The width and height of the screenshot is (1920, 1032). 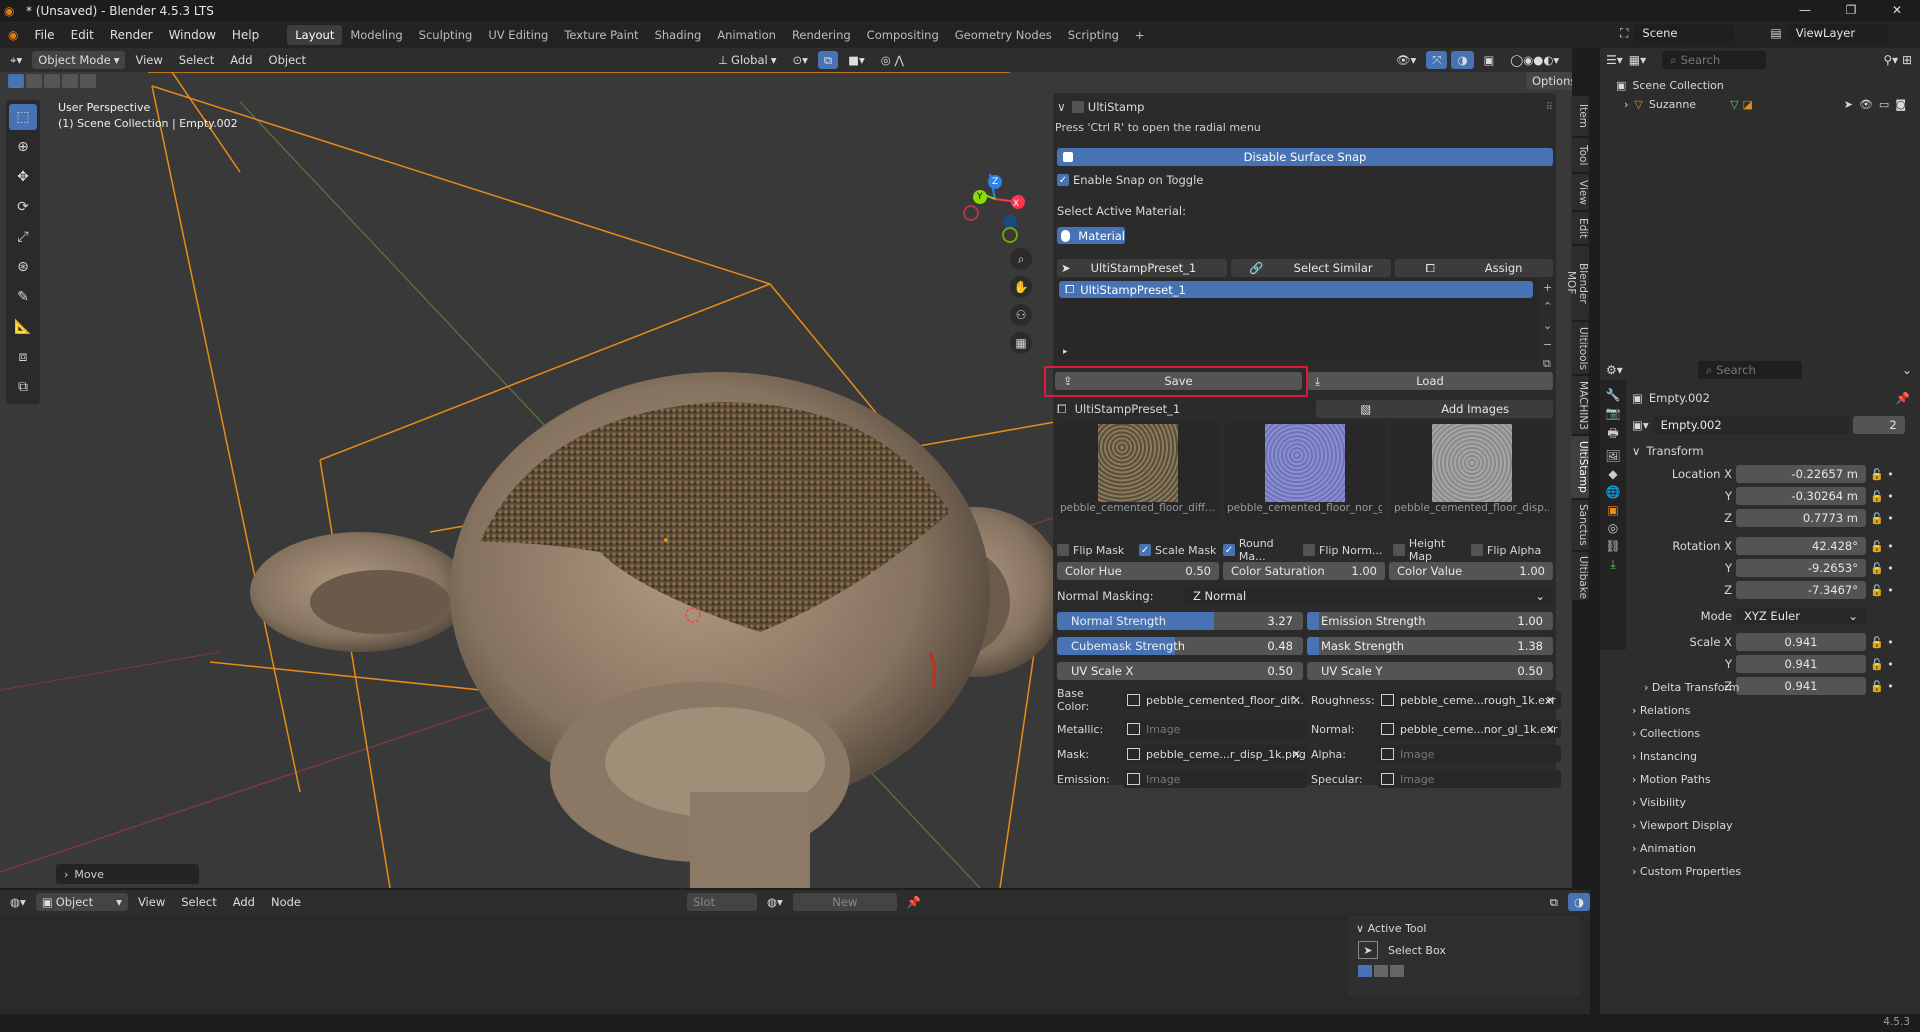 What do you see at coordinates (1640, 425) in the screenshot?
I see `object-datablock-icon: ▣▾` at bounding box center [1640, 425].